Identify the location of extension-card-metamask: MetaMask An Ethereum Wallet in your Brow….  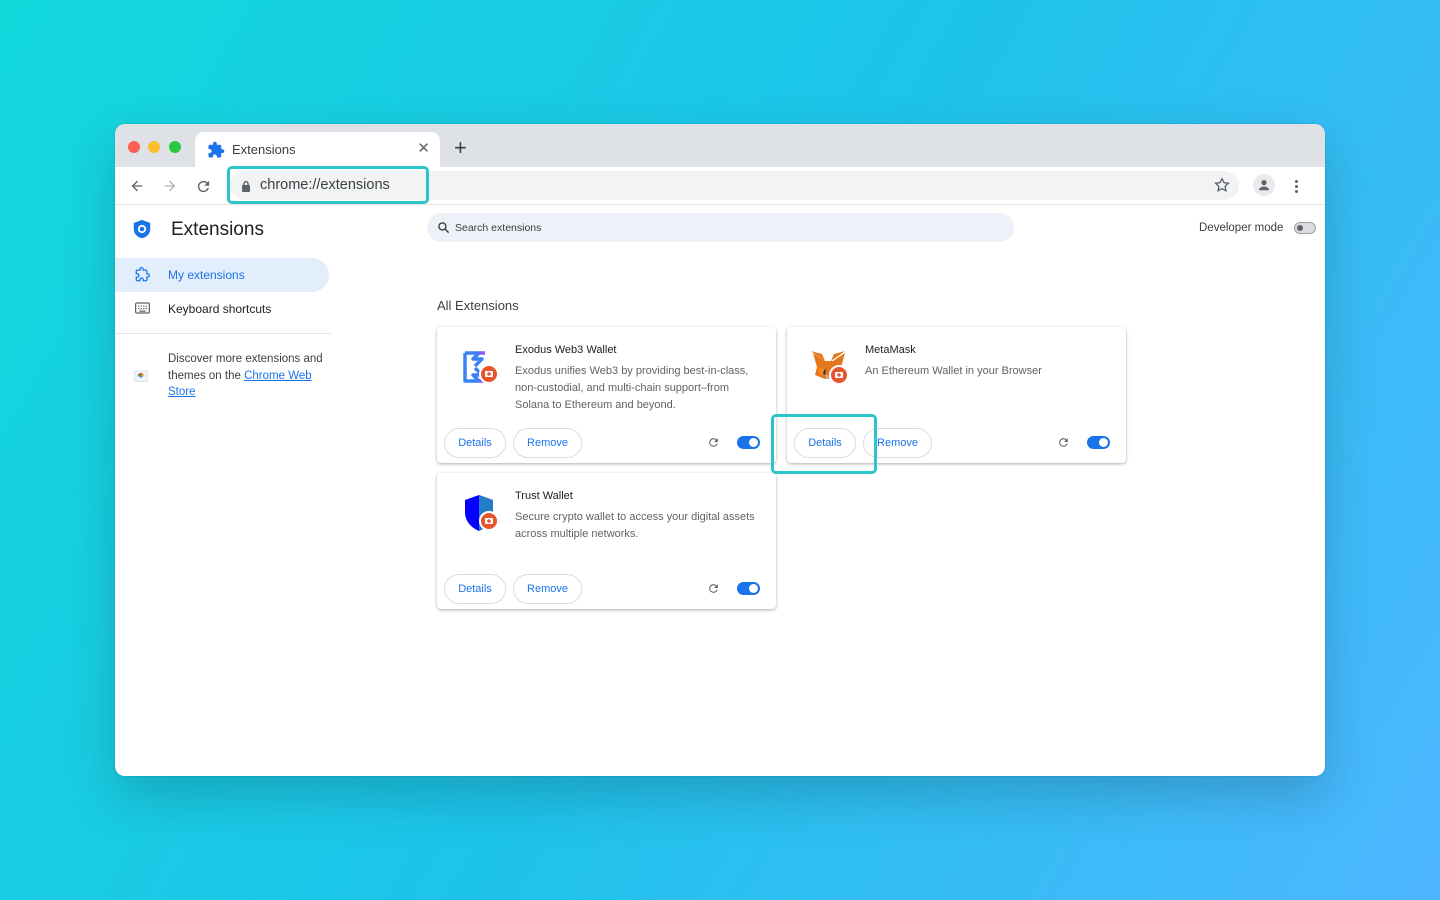
(956, 395).